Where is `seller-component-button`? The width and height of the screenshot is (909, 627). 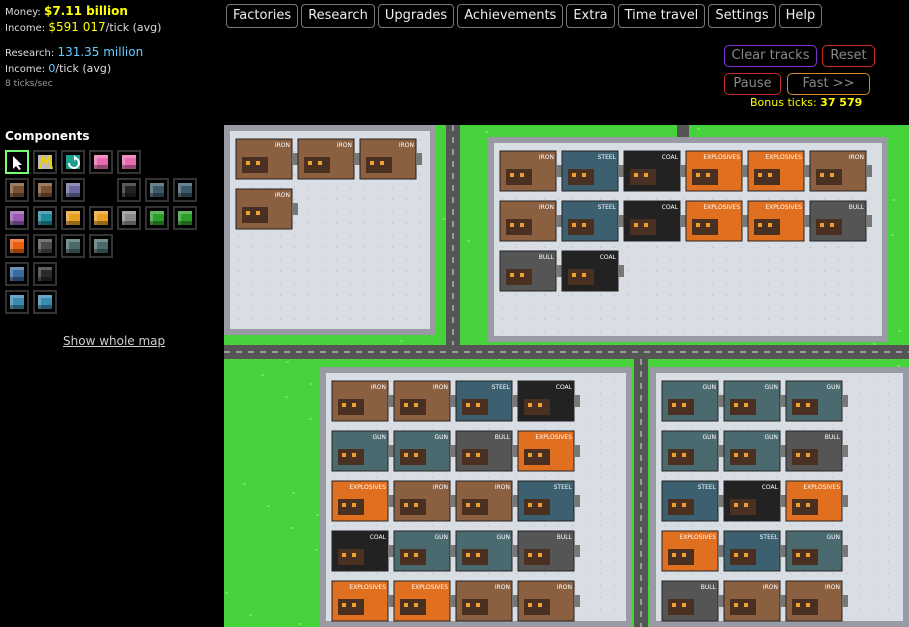 seller-component-button is located at coordinates (129, 162).